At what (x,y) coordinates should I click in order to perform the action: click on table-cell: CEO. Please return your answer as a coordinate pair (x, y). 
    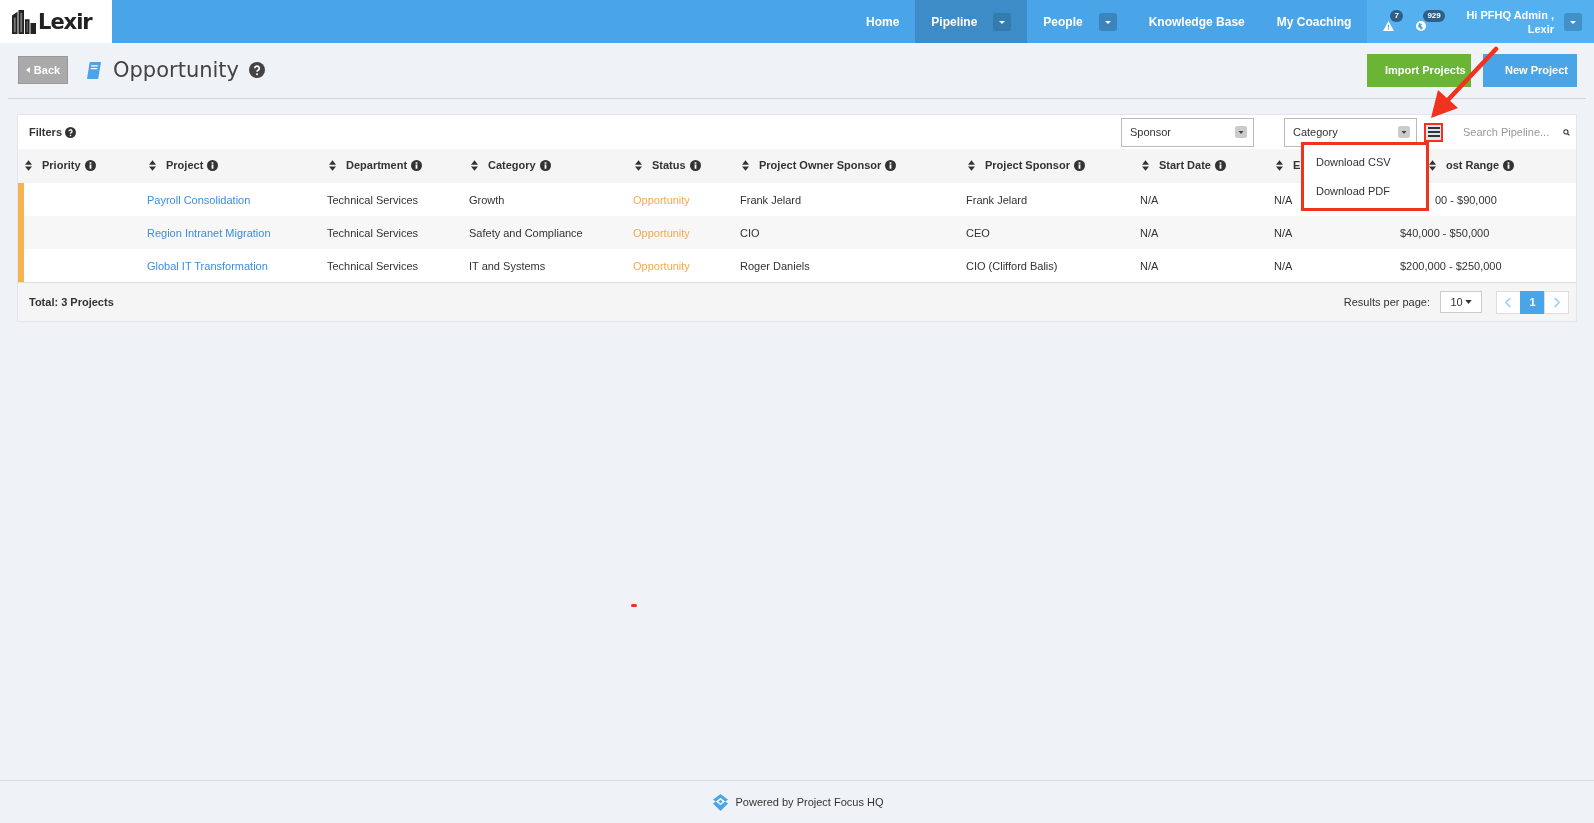
    Looking at the image, I should click on (978, 232).